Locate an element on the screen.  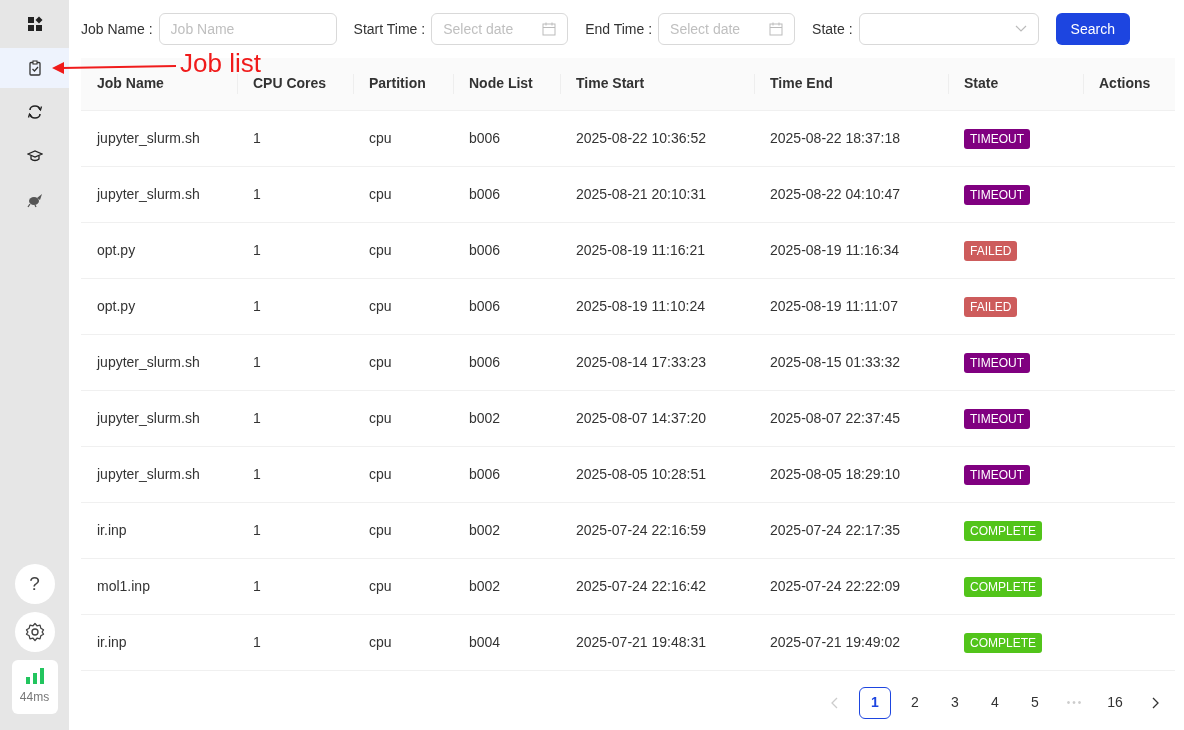
table-cell: 2025-08-07 14:37:20 is located at coordinates (657, 418).